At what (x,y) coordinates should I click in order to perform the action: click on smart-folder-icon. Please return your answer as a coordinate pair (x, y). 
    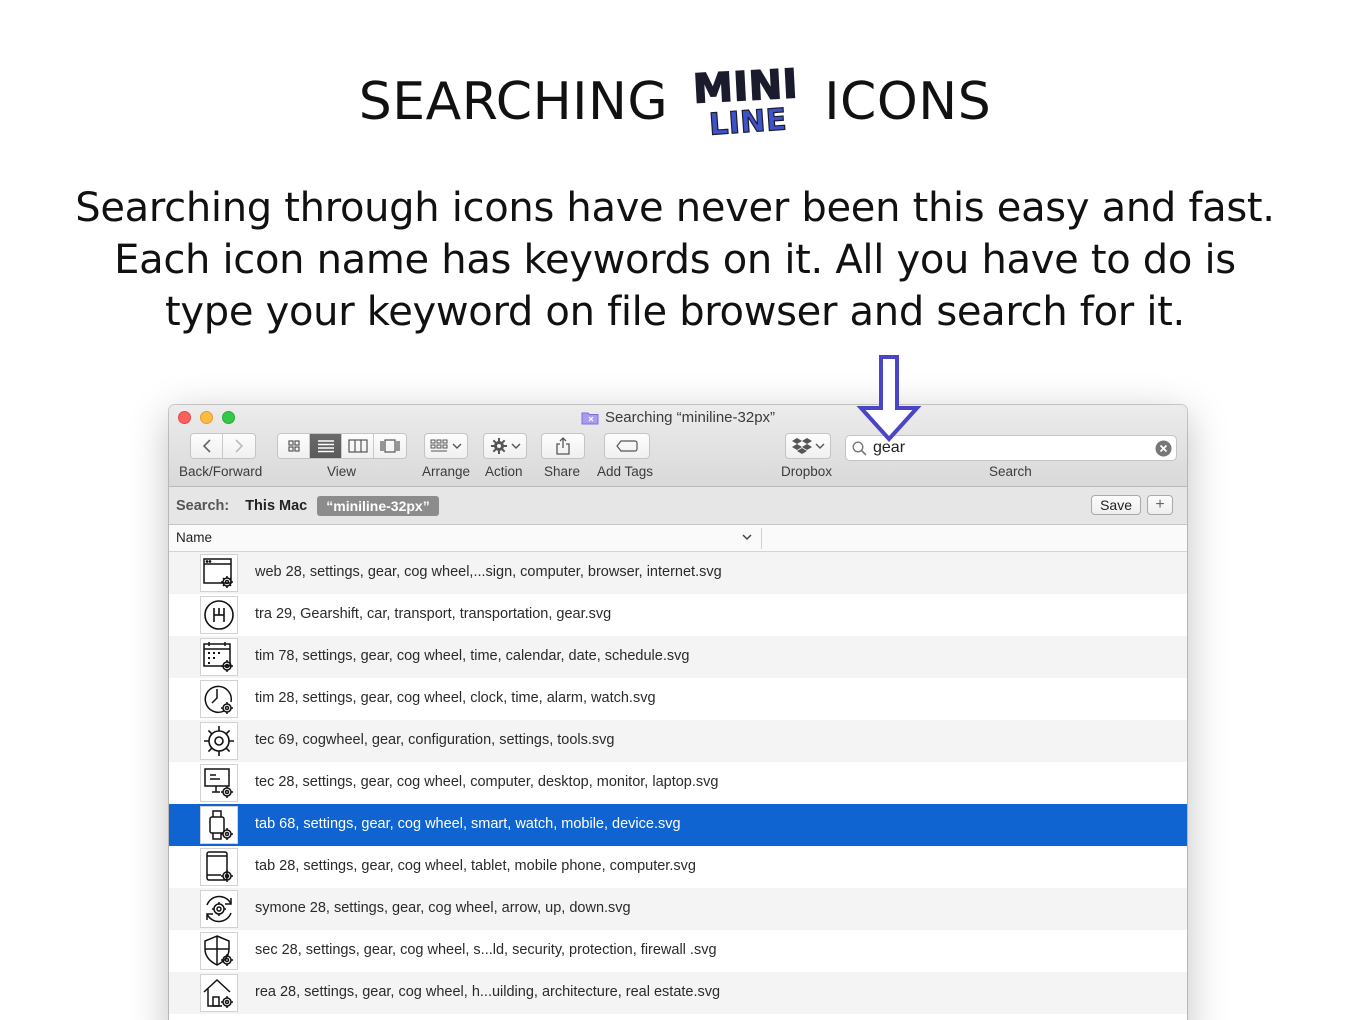
    Looking at the image, I should click on (590, 418).